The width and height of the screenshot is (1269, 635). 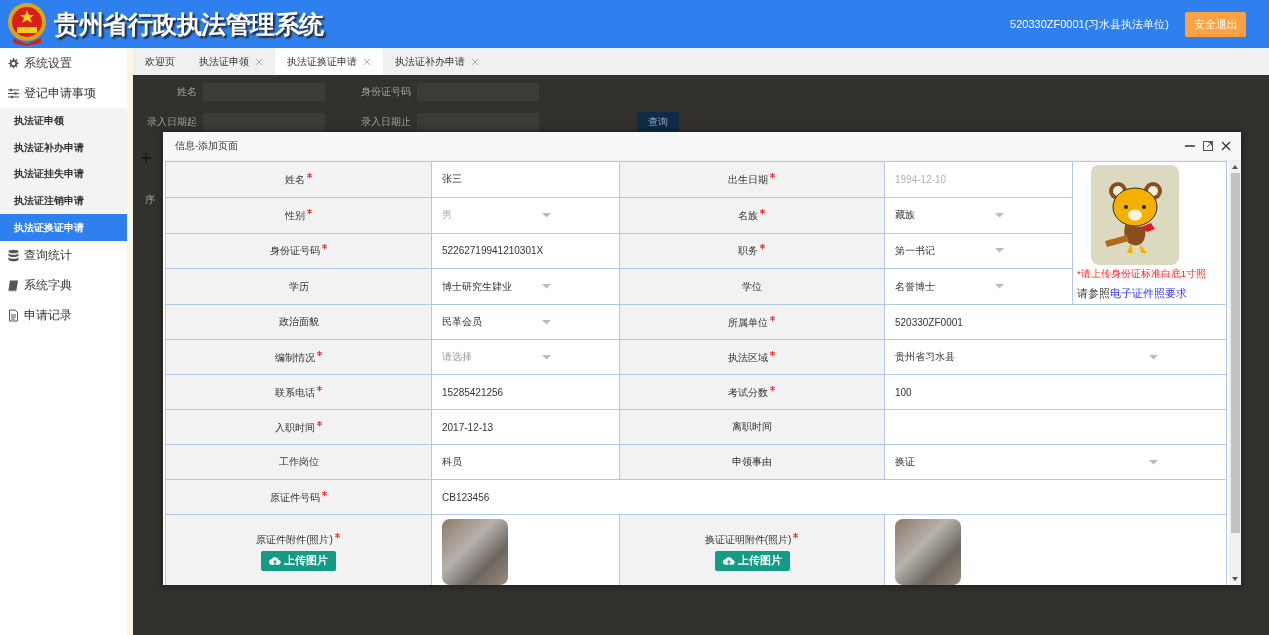 I want to click on maximize-icon, so click(x=1208, y=146).